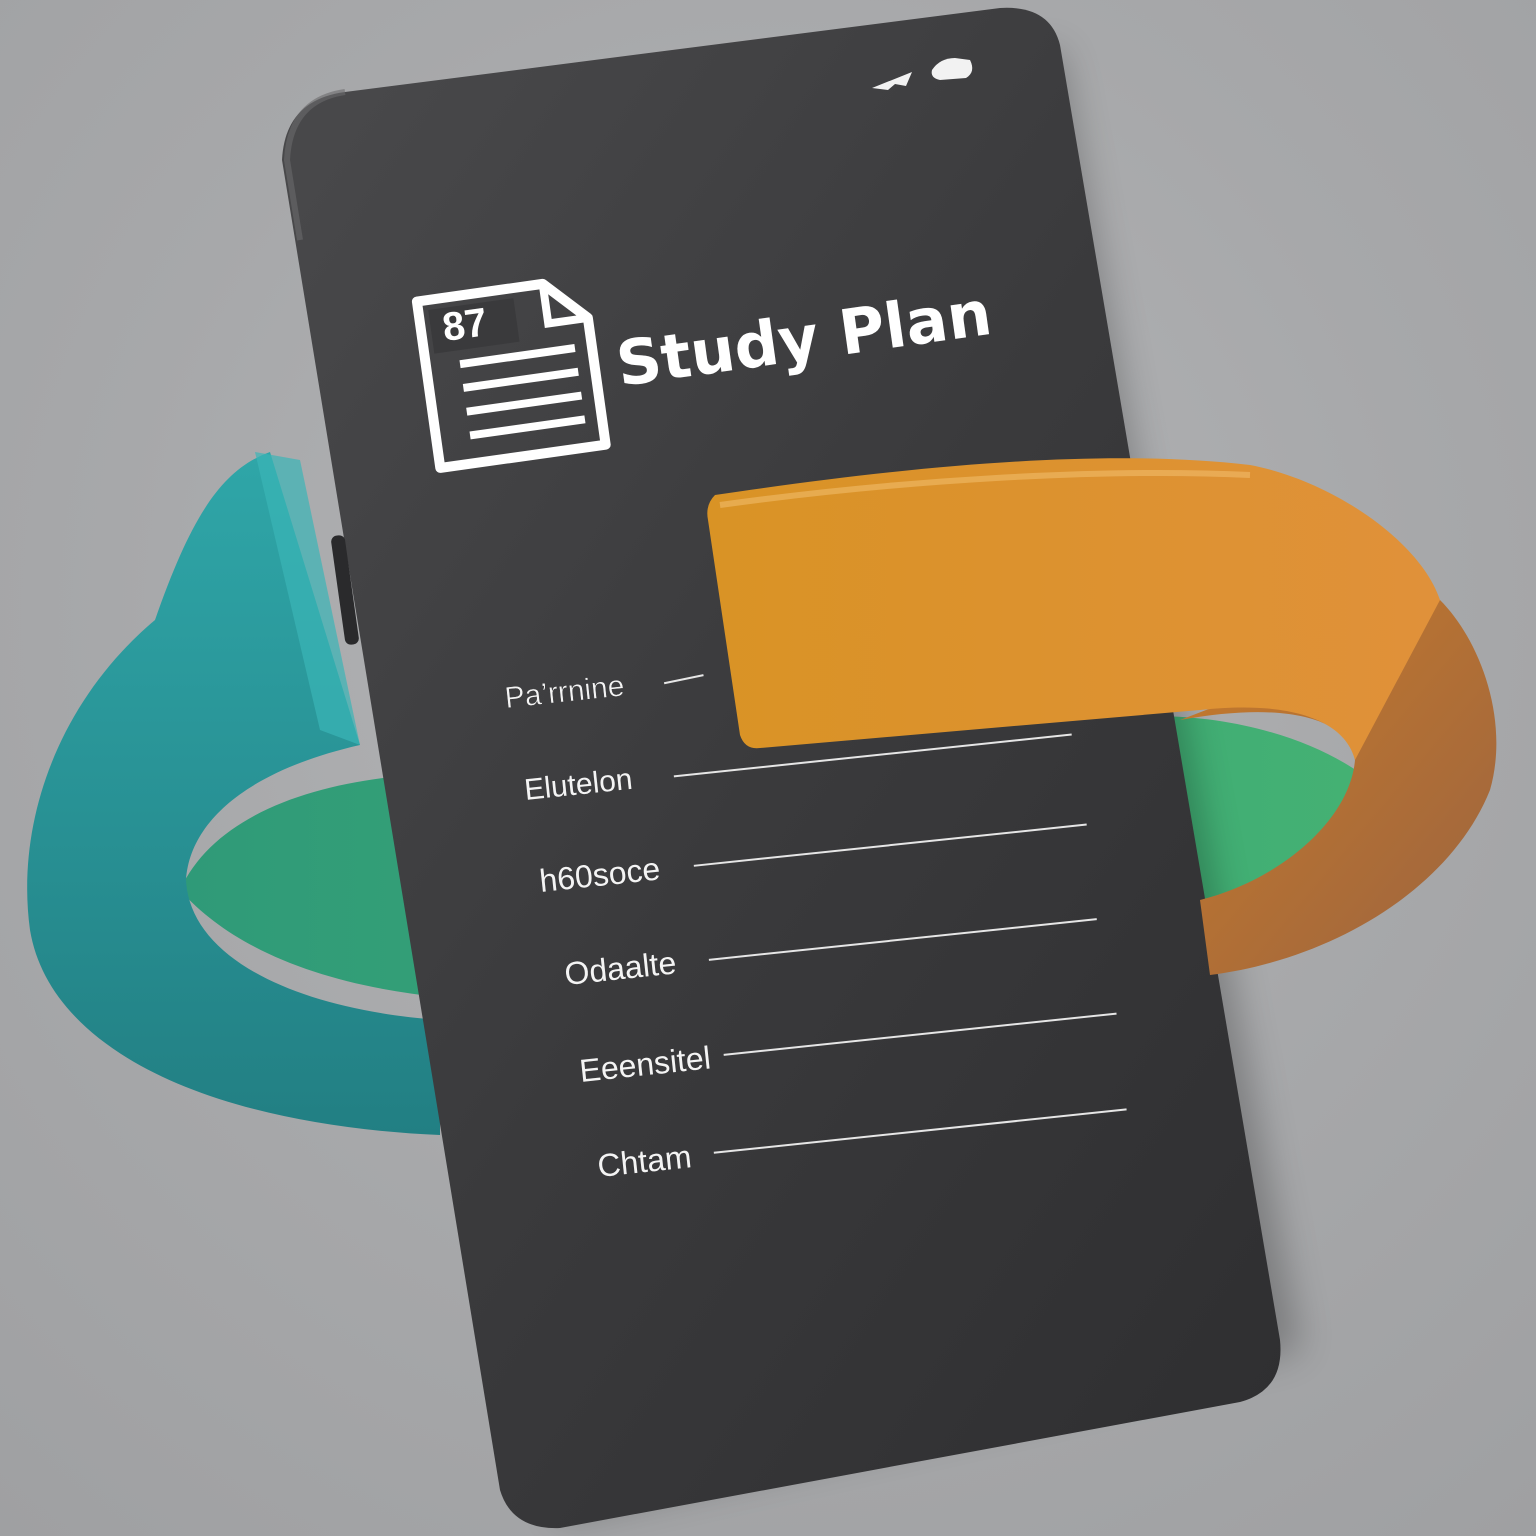  What do you see at coordinates (465, 325) in the screenshot?
I see `document-badge: 87` at bounding box center [465, 325].